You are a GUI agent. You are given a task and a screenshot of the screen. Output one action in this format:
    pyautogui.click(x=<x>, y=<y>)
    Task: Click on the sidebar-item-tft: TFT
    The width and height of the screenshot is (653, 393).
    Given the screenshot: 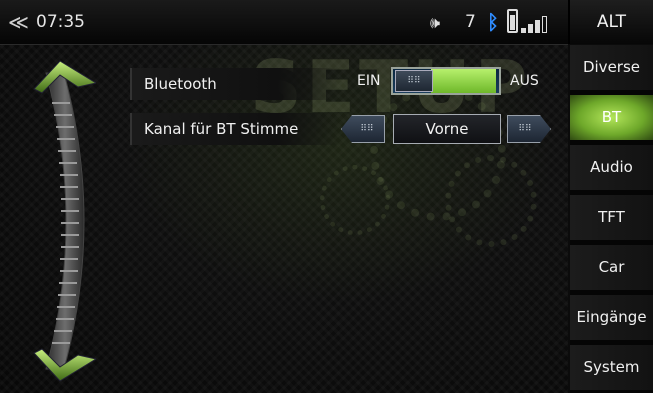 What is the action you would take?
    pyautogui.click(x=611, y=217)
    